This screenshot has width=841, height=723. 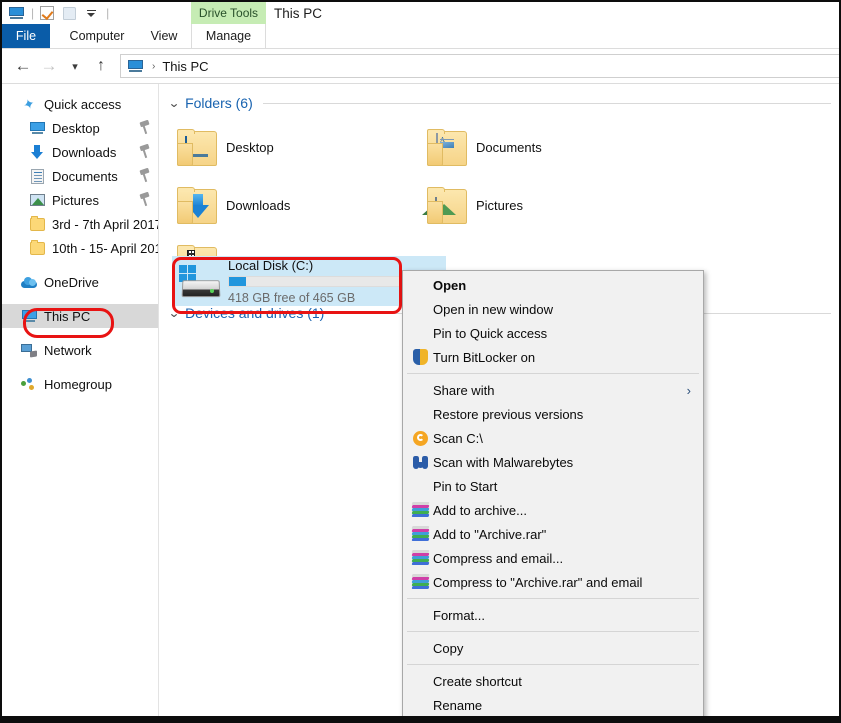 I want to click on nav-label: Downloads, so click(x=84, y=152).